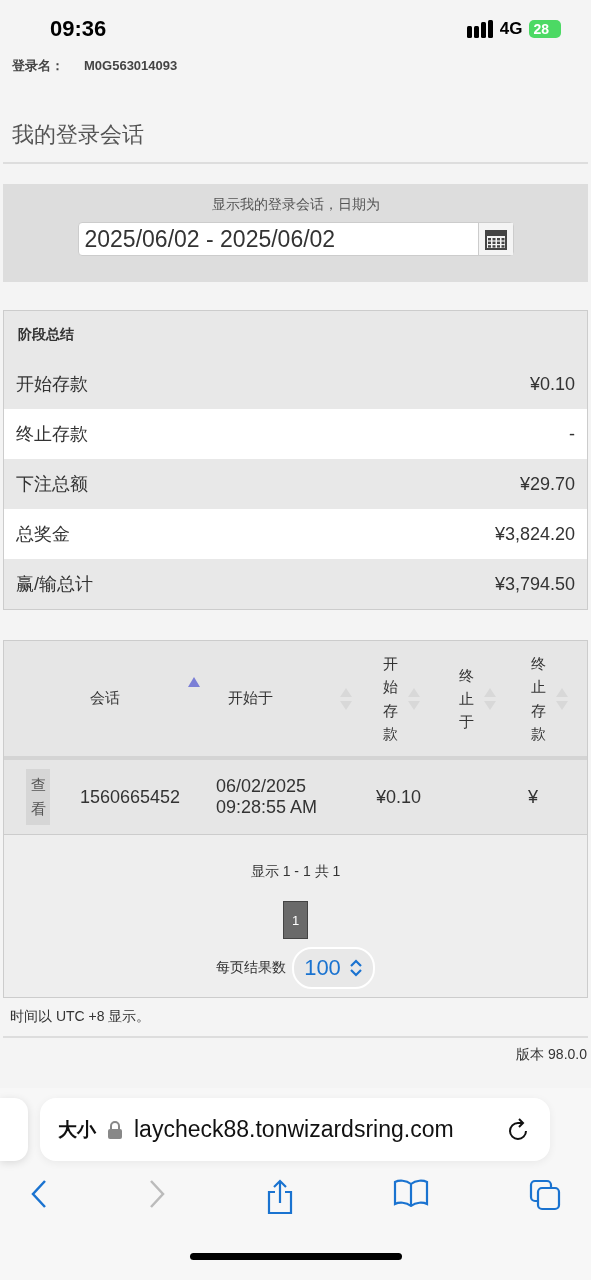  What do you see at coordinates (399, 797) in the screenshot?
I see `table-cell-text: ¥0.10` at bounding box center [399, 797].